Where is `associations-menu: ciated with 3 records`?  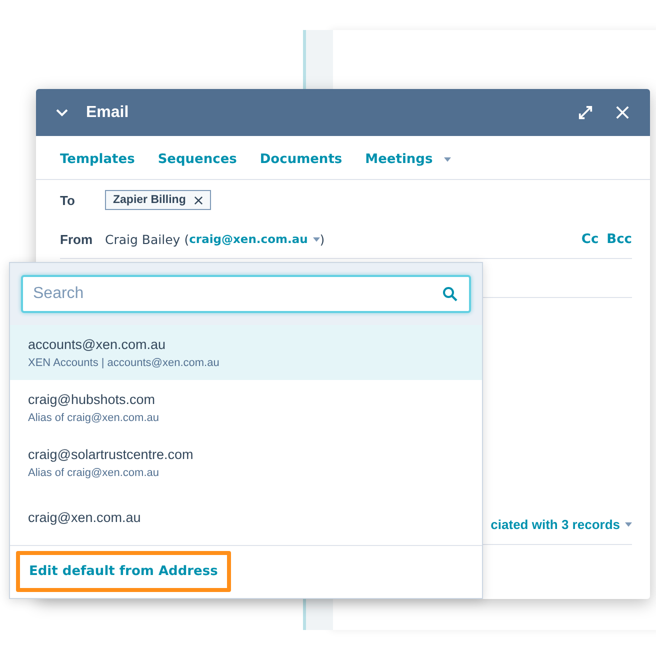 associations-menu: ciated with 3 records is located at coordinates (561, 524).